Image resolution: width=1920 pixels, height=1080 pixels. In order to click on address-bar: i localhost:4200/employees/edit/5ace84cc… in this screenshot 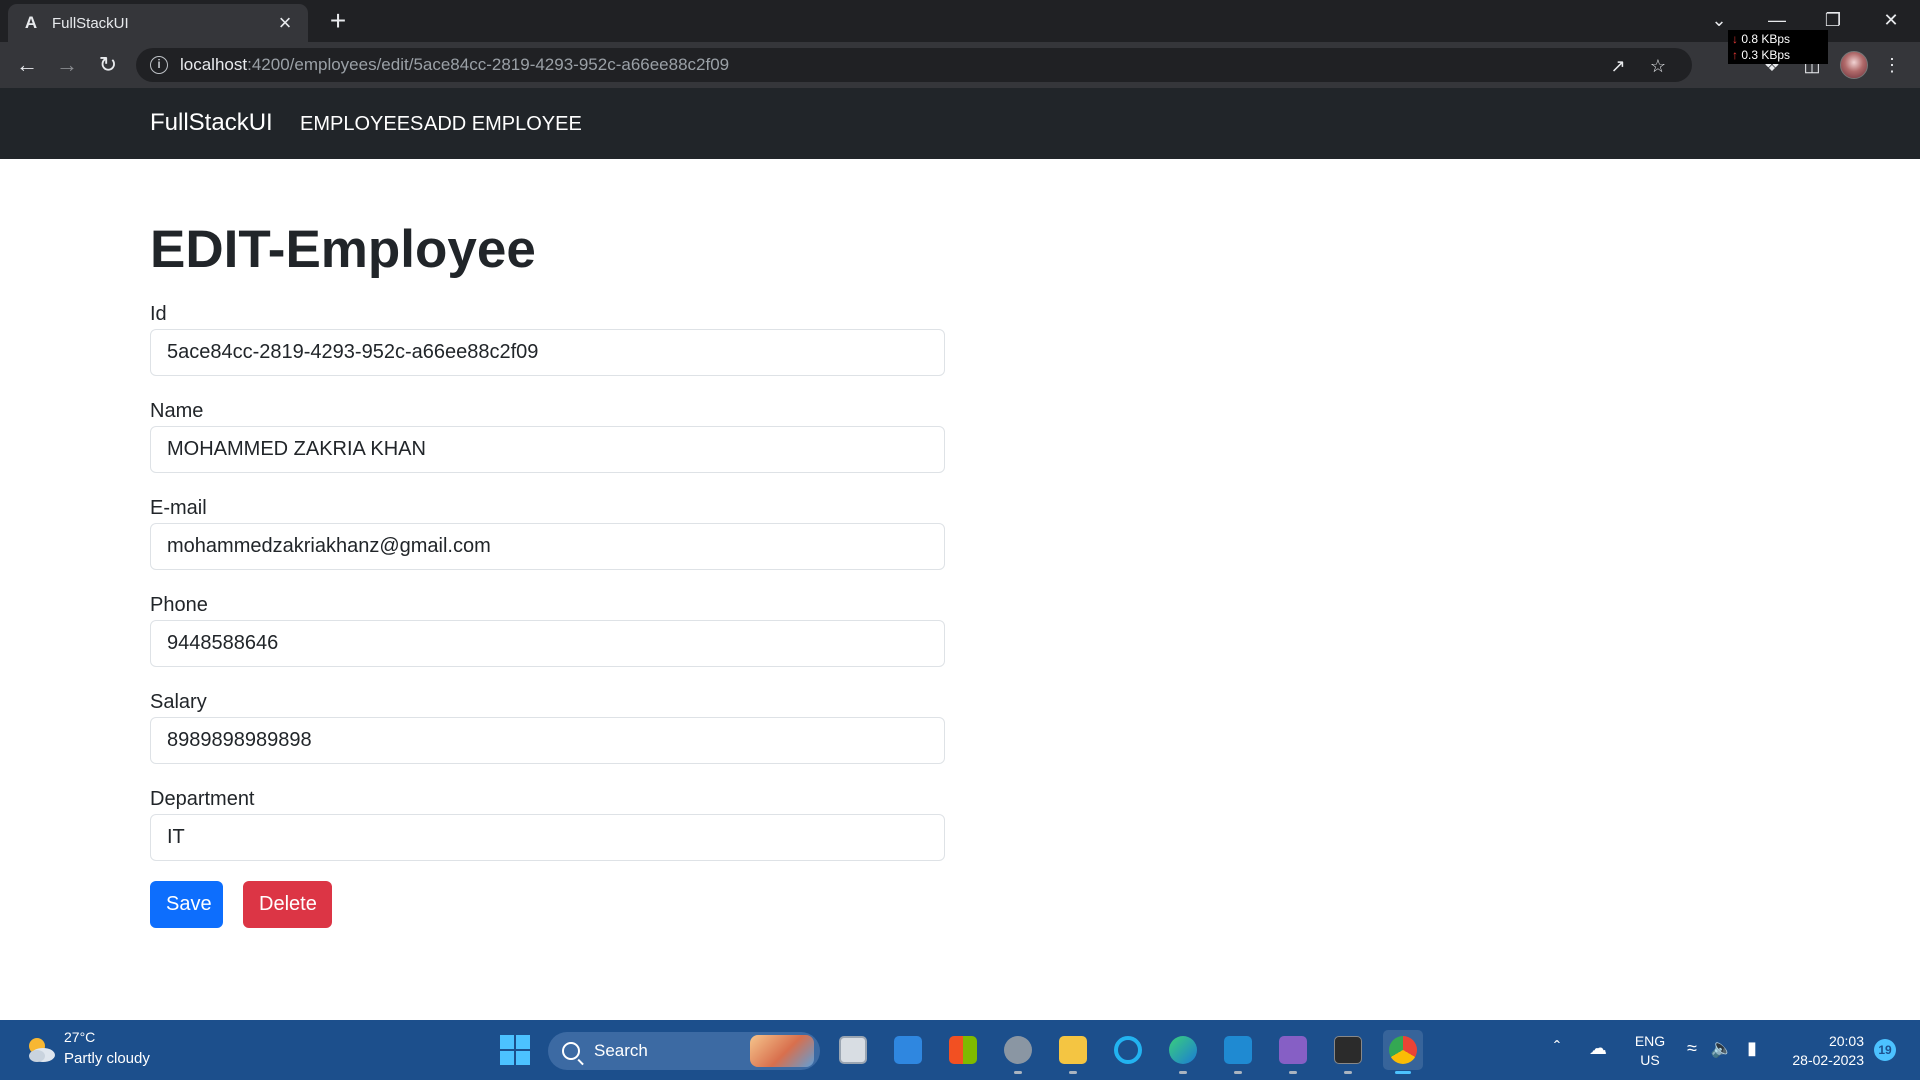, I will do `click(914, 65)`.